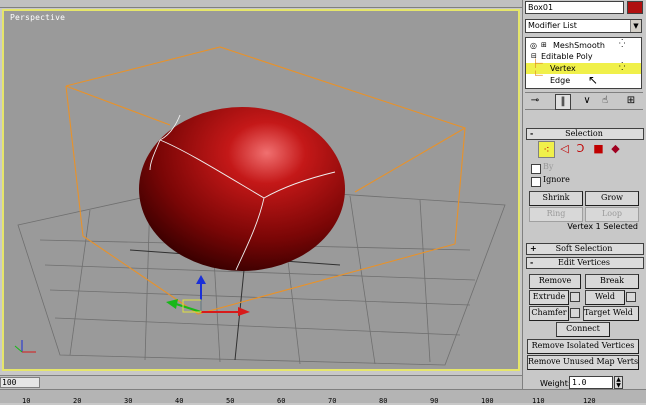 The height and width of the screenshot is (405, 646). I want to click on view-axis-tripod, so click(25, 346).